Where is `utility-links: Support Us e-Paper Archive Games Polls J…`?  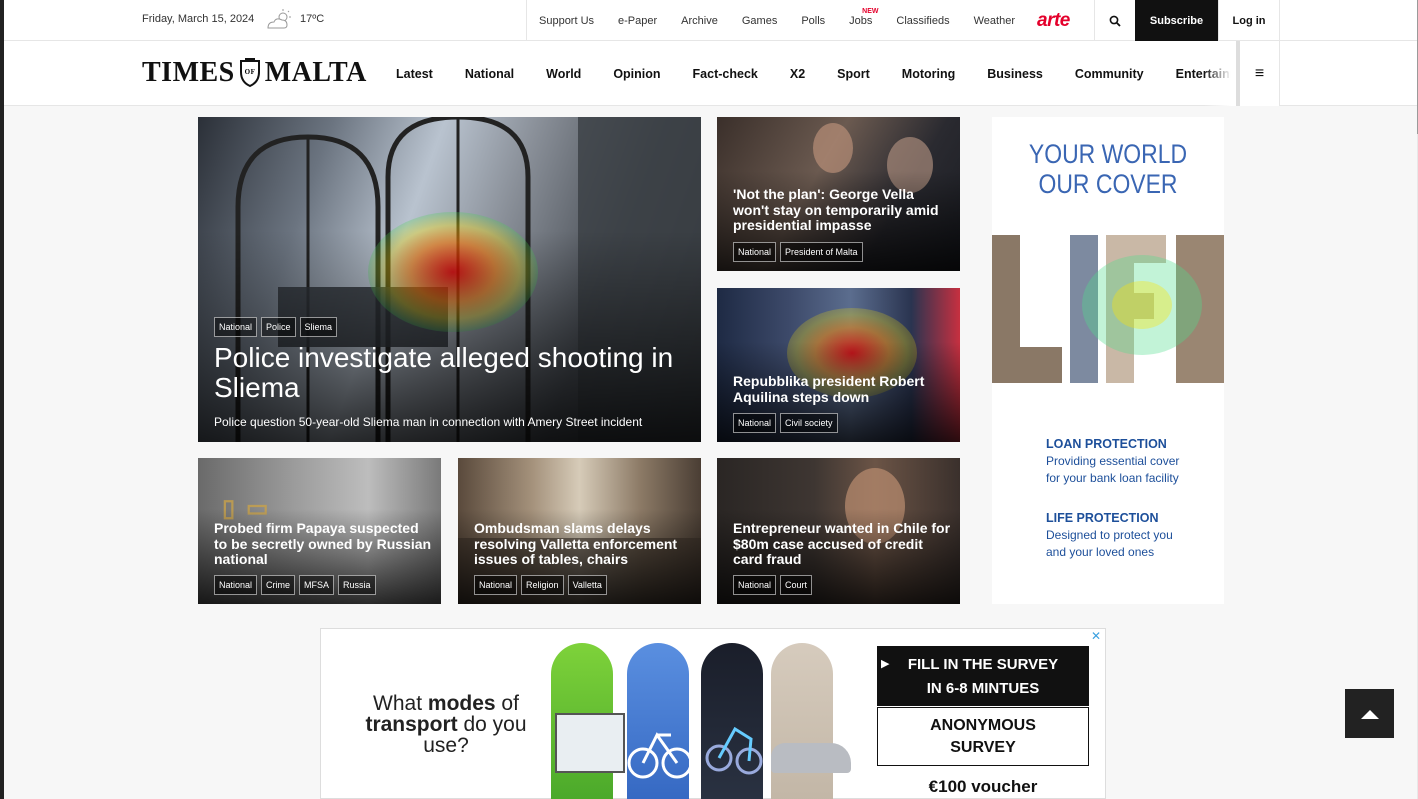
utility-links: Support Us e-Paper Archive Games Polls J… is located at coordinates (782, 20).